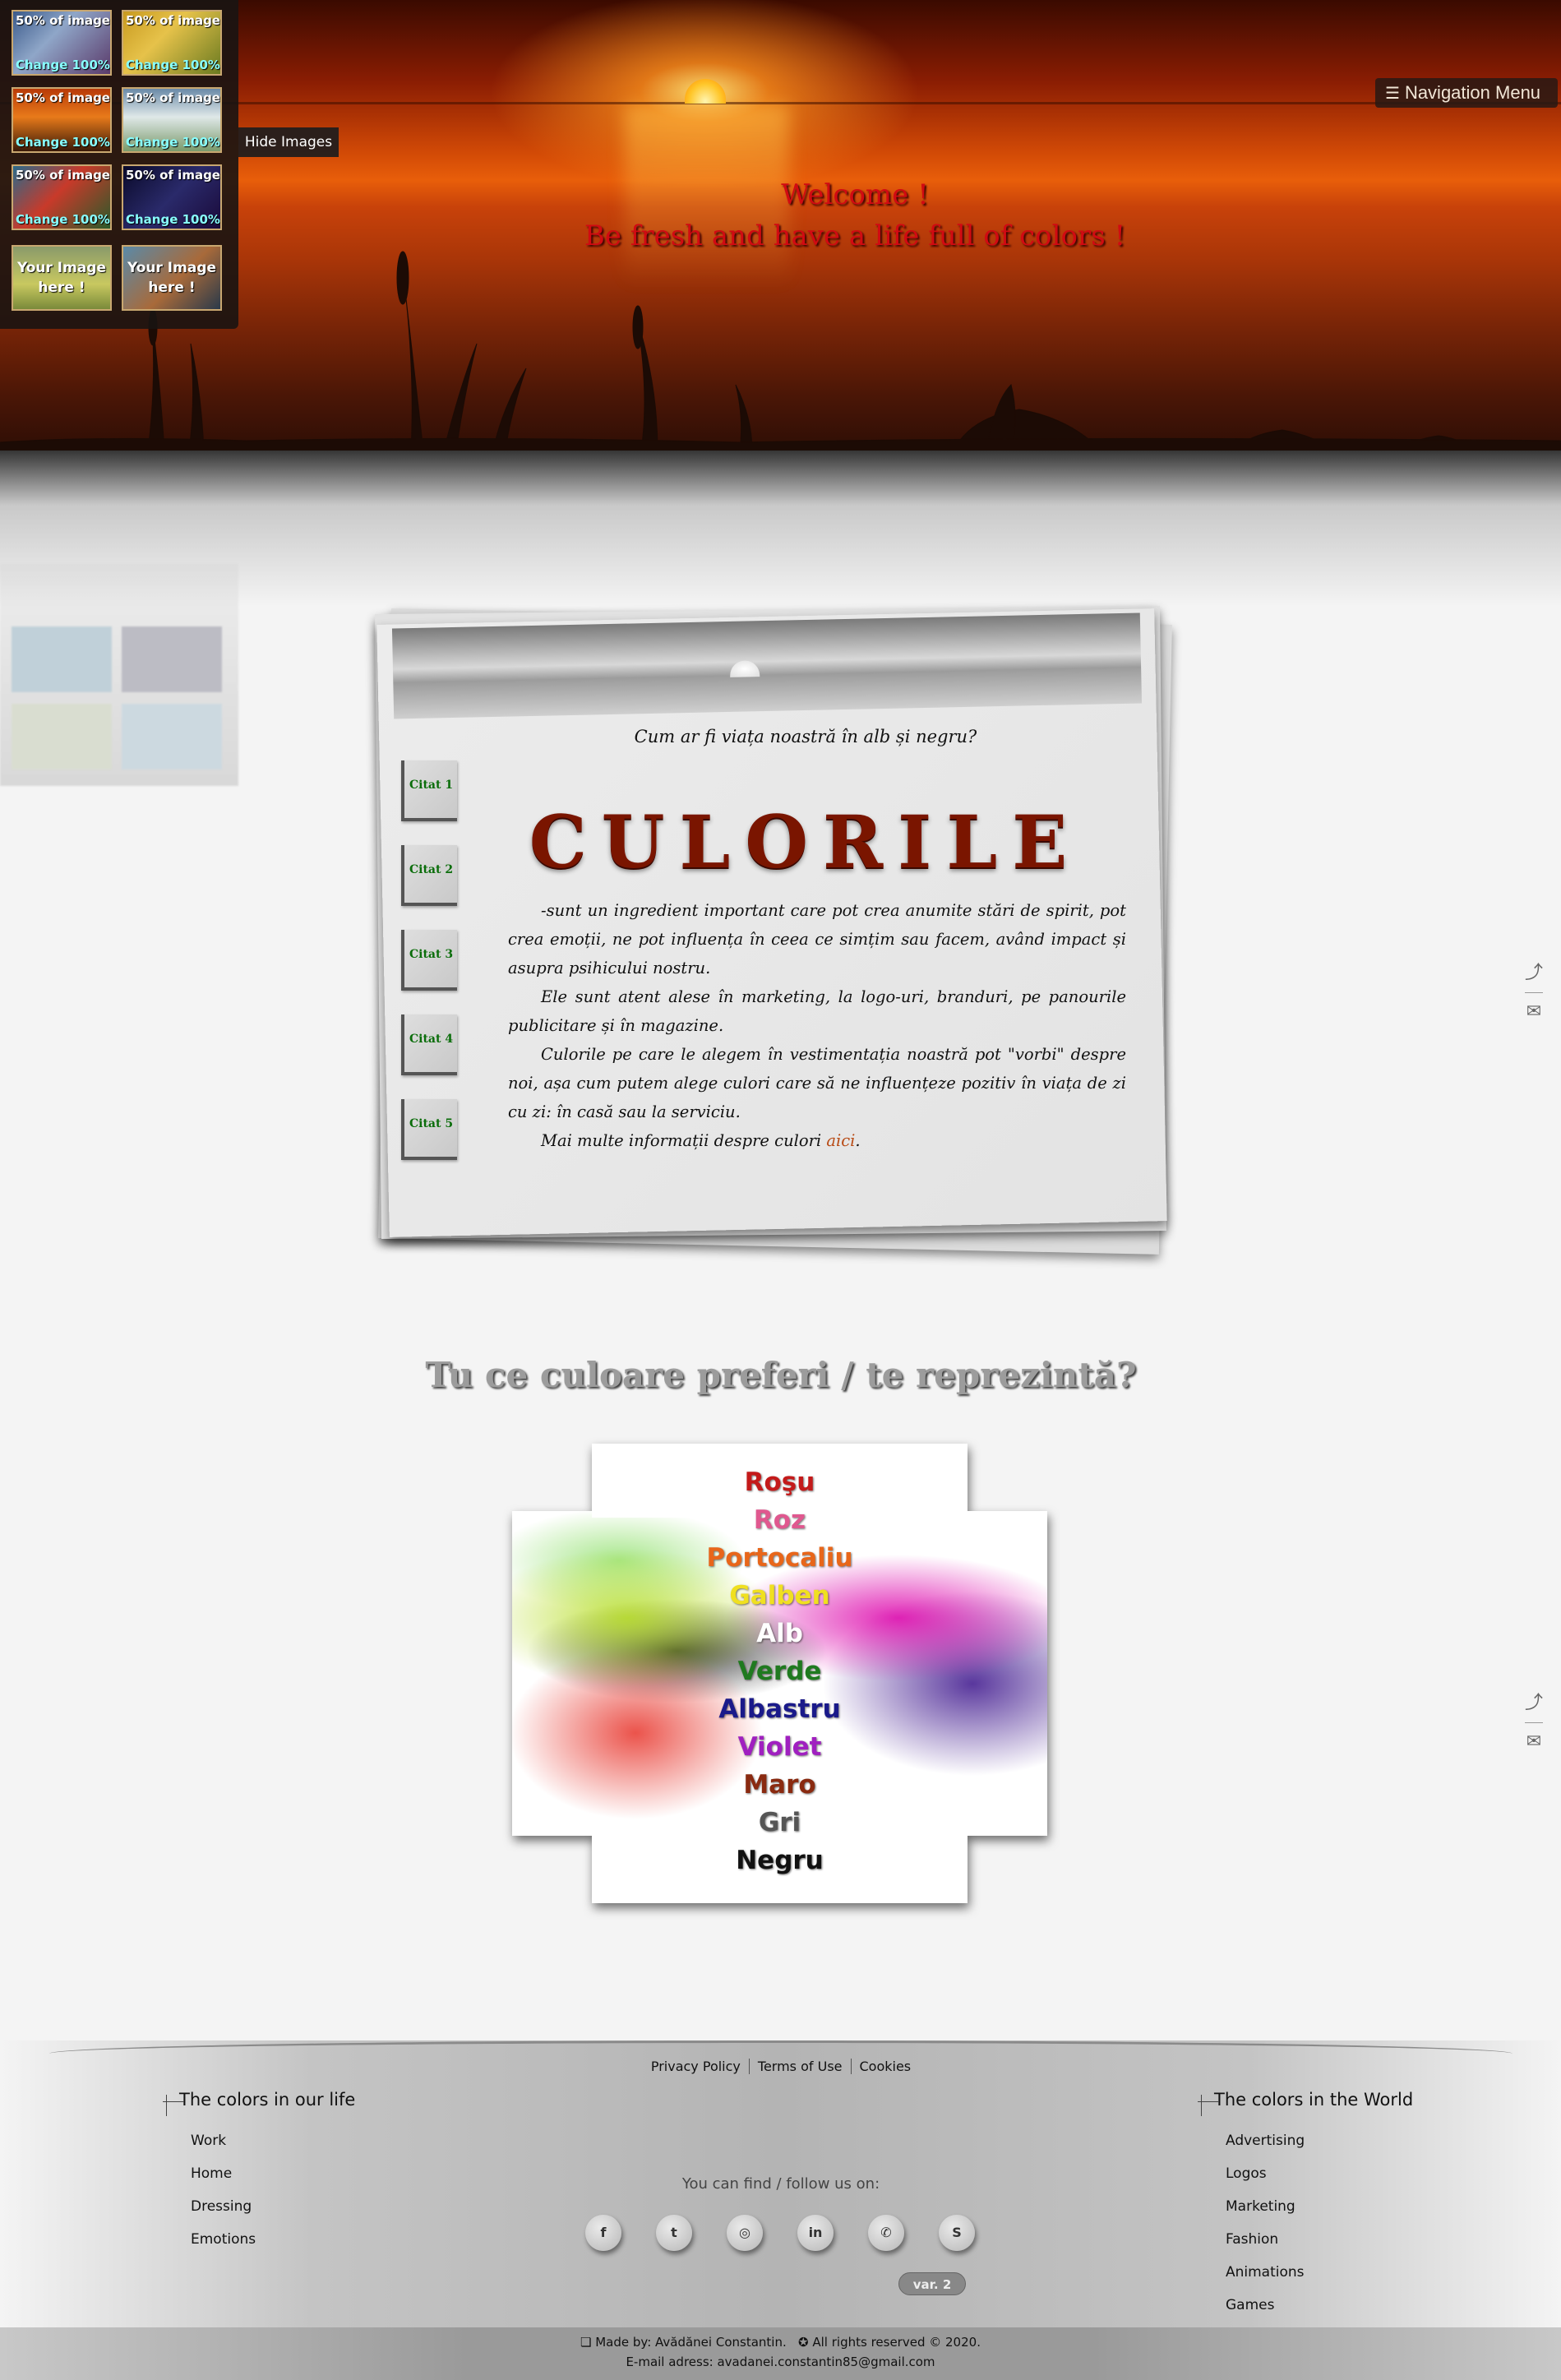 This screenshot has width=1561, height=2380. What do you see at coordinates (429, 1129) in the screenshot?
I see `citat-tab-5: Citat 5` at bounding box center [429, 1129].